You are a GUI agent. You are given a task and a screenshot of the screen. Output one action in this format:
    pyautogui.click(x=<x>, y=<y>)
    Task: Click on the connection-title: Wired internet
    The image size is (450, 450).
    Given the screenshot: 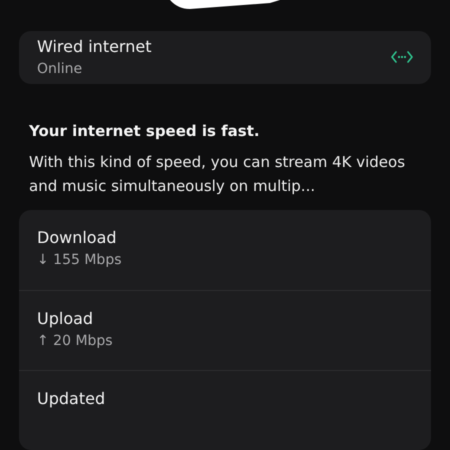 What is the action you would take?
    pyautogui.click(x=94, y=46)
    